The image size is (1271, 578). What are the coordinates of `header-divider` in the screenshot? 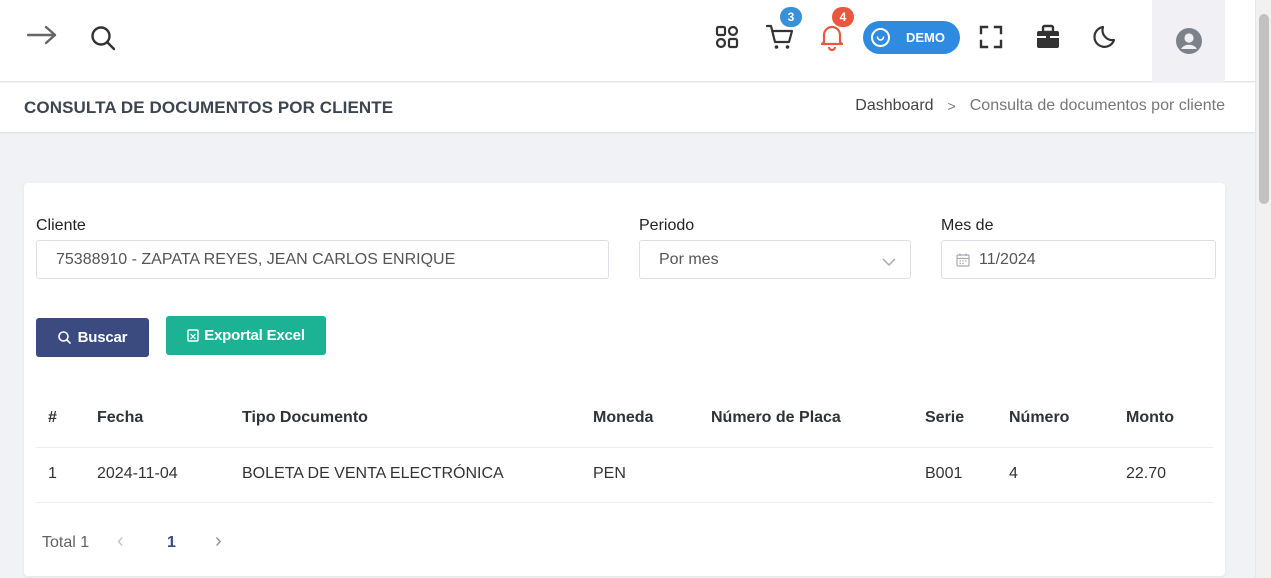 It's located at (624, 447).